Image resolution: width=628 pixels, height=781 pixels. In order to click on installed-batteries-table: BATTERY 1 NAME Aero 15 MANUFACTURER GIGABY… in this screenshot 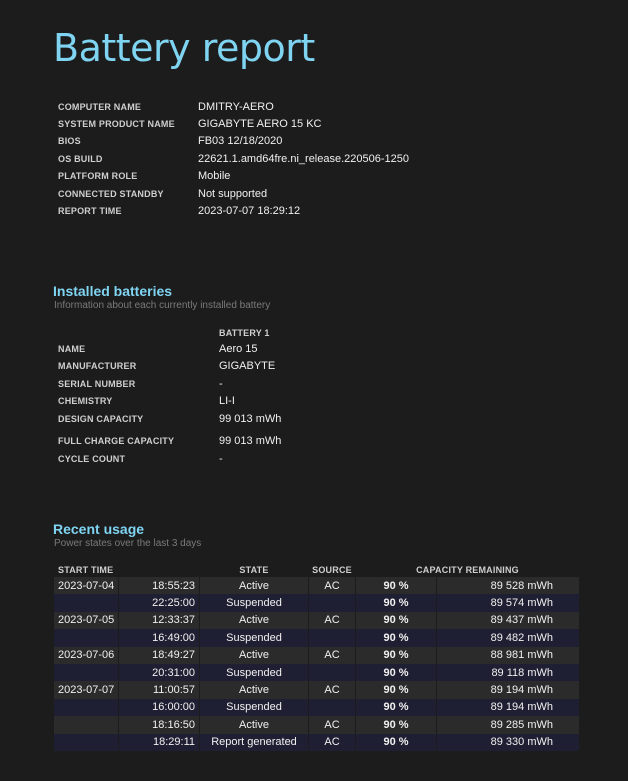, I will do `click(219, 397)`.